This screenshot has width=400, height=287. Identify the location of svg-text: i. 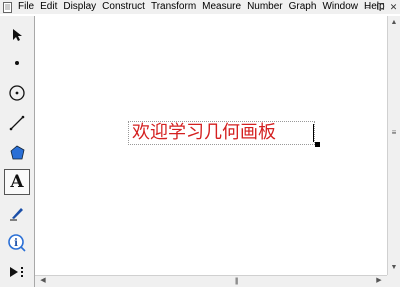
(16, 243).